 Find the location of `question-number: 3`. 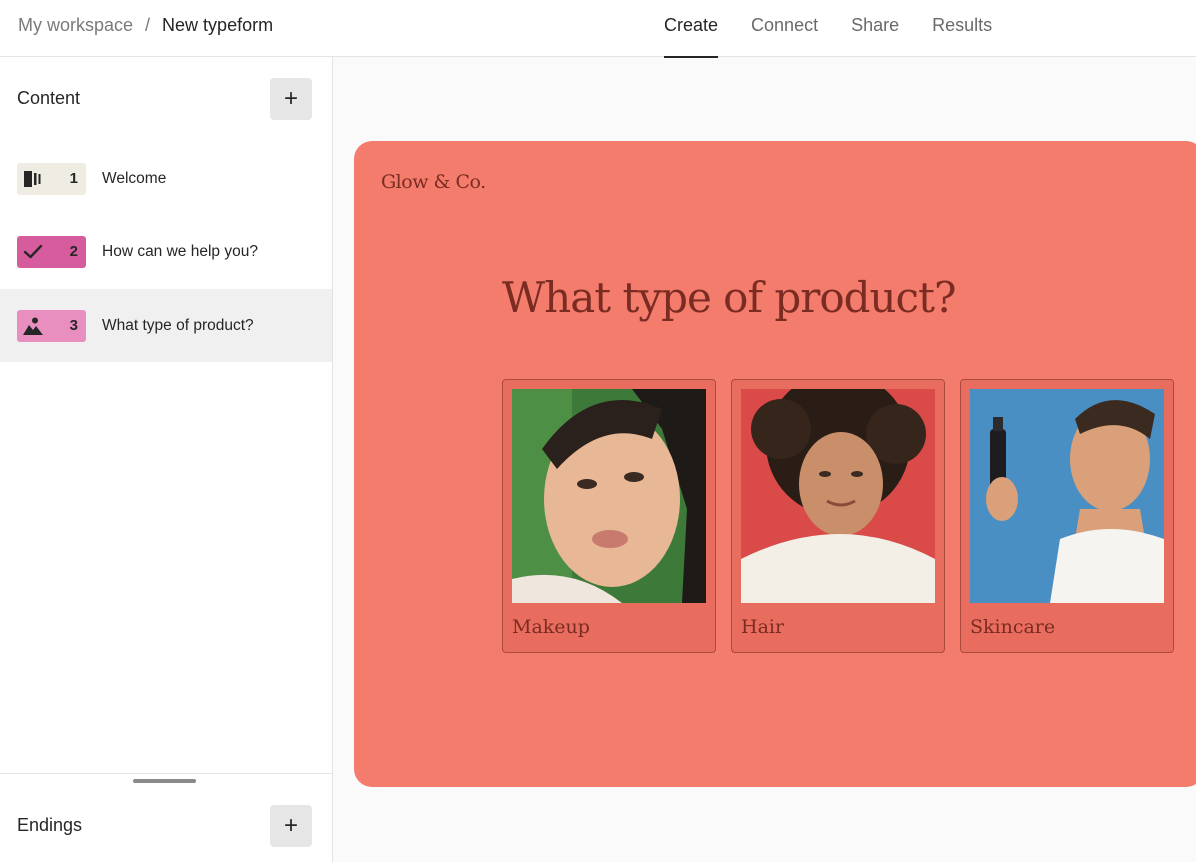

question-number: 3 is located at coordinates (73, 325).